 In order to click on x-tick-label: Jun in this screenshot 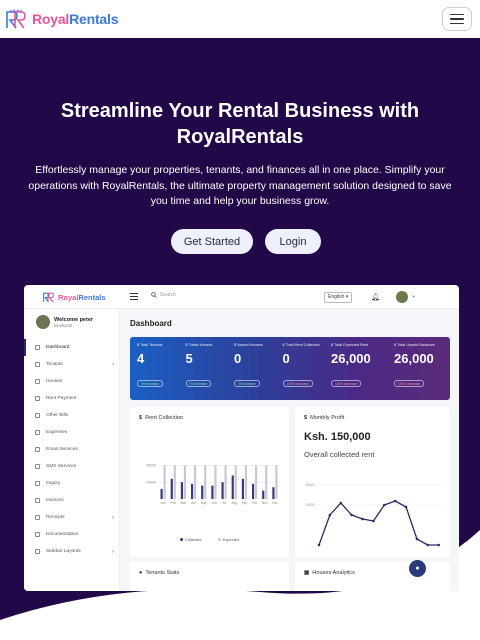, I will do `click(213, 503)`.